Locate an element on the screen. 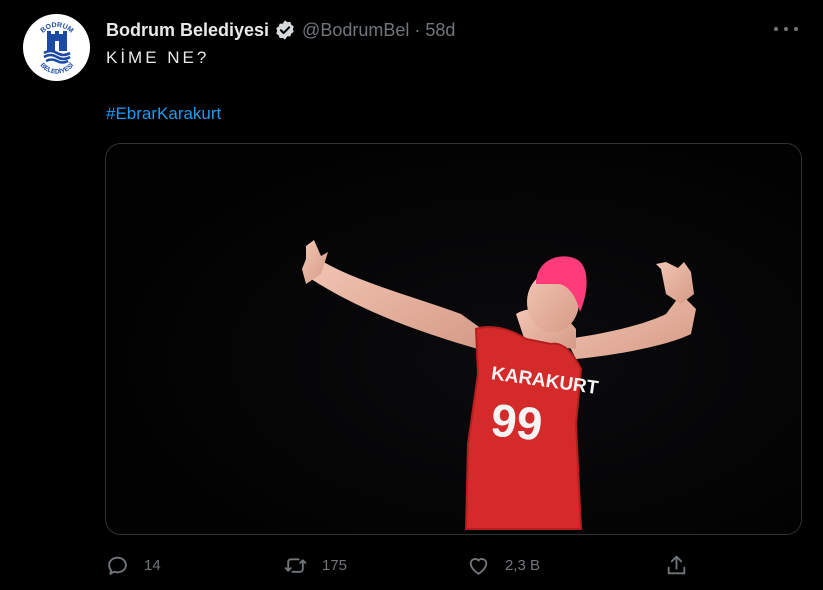 This screenshot has width=823, height=590. share-button is located at coordinates (676, 565).